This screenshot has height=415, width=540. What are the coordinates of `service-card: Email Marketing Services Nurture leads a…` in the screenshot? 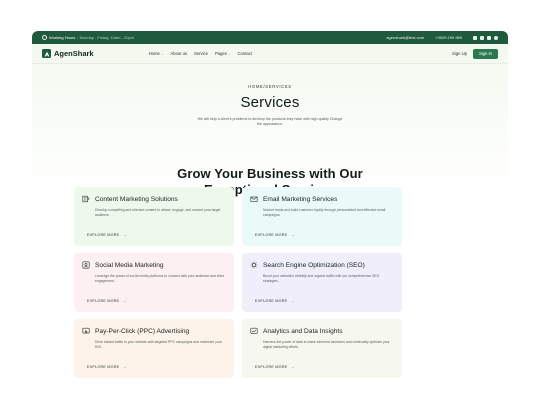 It's located at (322, 216).